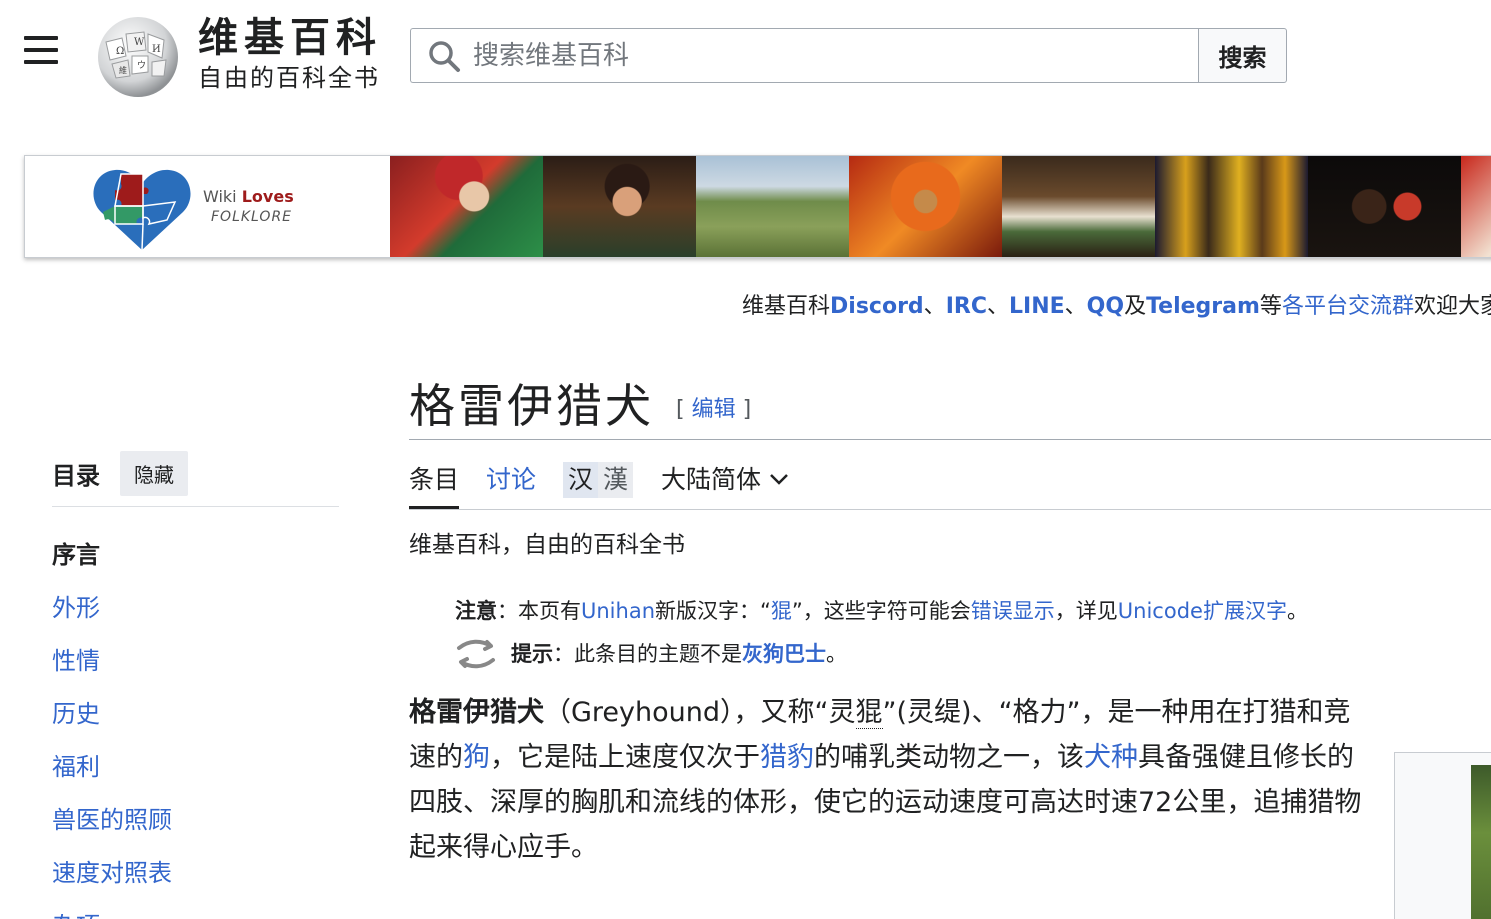 The height and width of the screenshot is (919, 1491). What do you see at coordinates (511, 480) in the screenshot?
I see `tab-talk: 讨论` at bounding box center [511, 480].